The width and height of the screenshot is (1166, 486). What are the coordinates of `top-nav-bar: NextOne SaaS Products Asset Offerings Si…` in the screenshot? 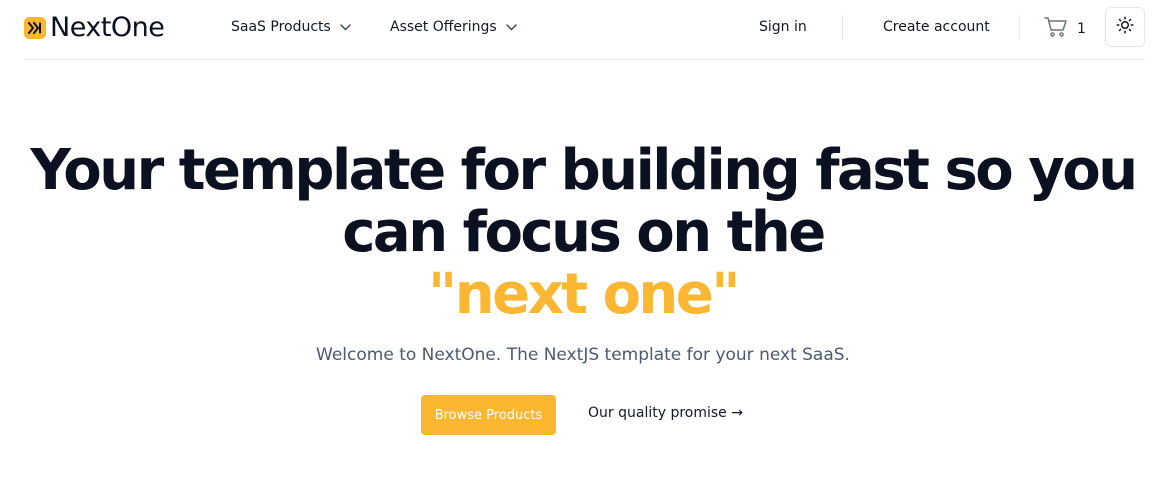 It's located at (584, 30).